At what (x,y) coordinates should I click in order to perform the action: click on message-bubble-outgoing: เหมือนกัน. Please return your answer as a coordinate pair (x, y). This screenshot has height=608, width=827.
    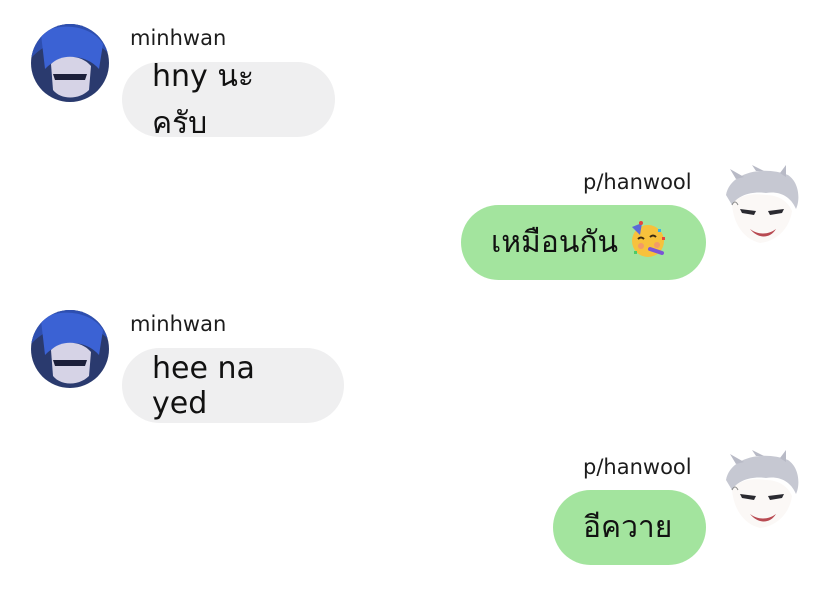
    Looking at the image, I should click on (583, 242).